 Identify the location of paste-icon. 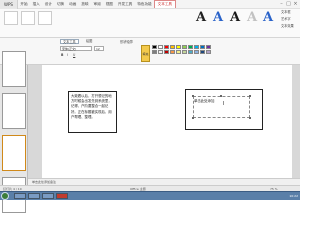
(11, 18).